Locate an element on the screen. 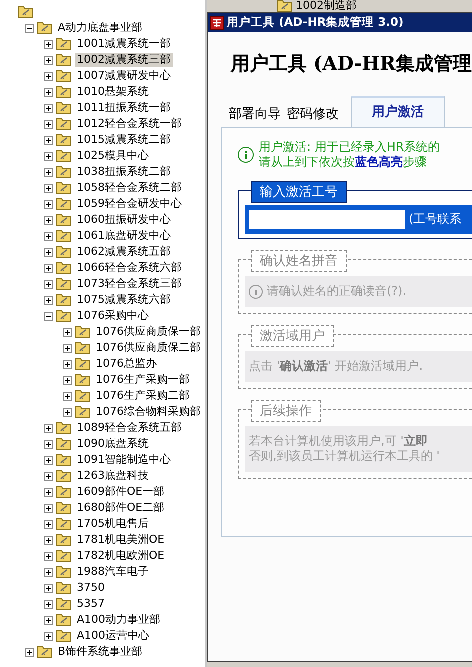 The image size is (472, 667). group-title: 确认姓名拼音 is located at coordinates (299, 261).